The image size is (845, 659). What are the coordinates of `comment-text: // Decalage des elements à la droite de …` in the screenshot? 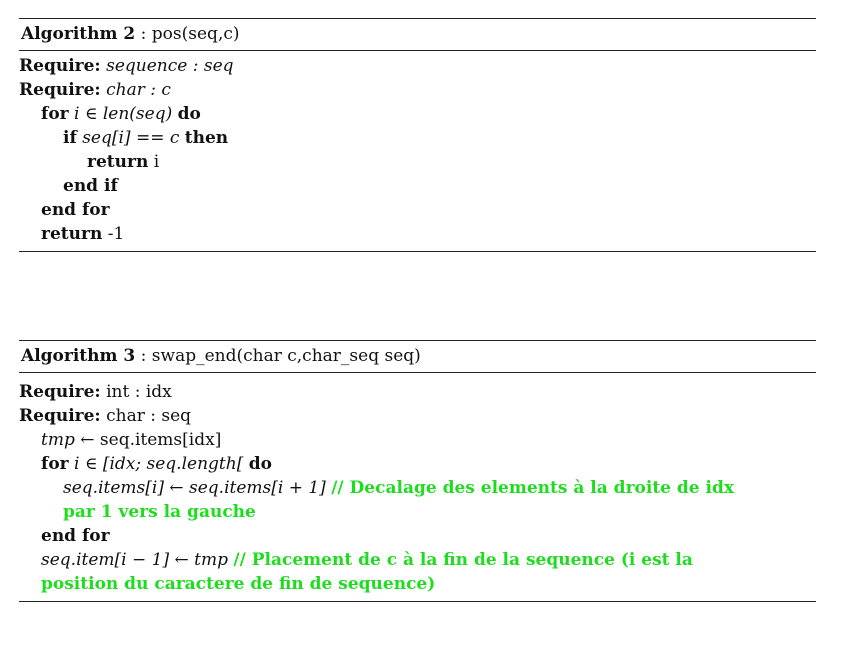 It's located at (533, 488).